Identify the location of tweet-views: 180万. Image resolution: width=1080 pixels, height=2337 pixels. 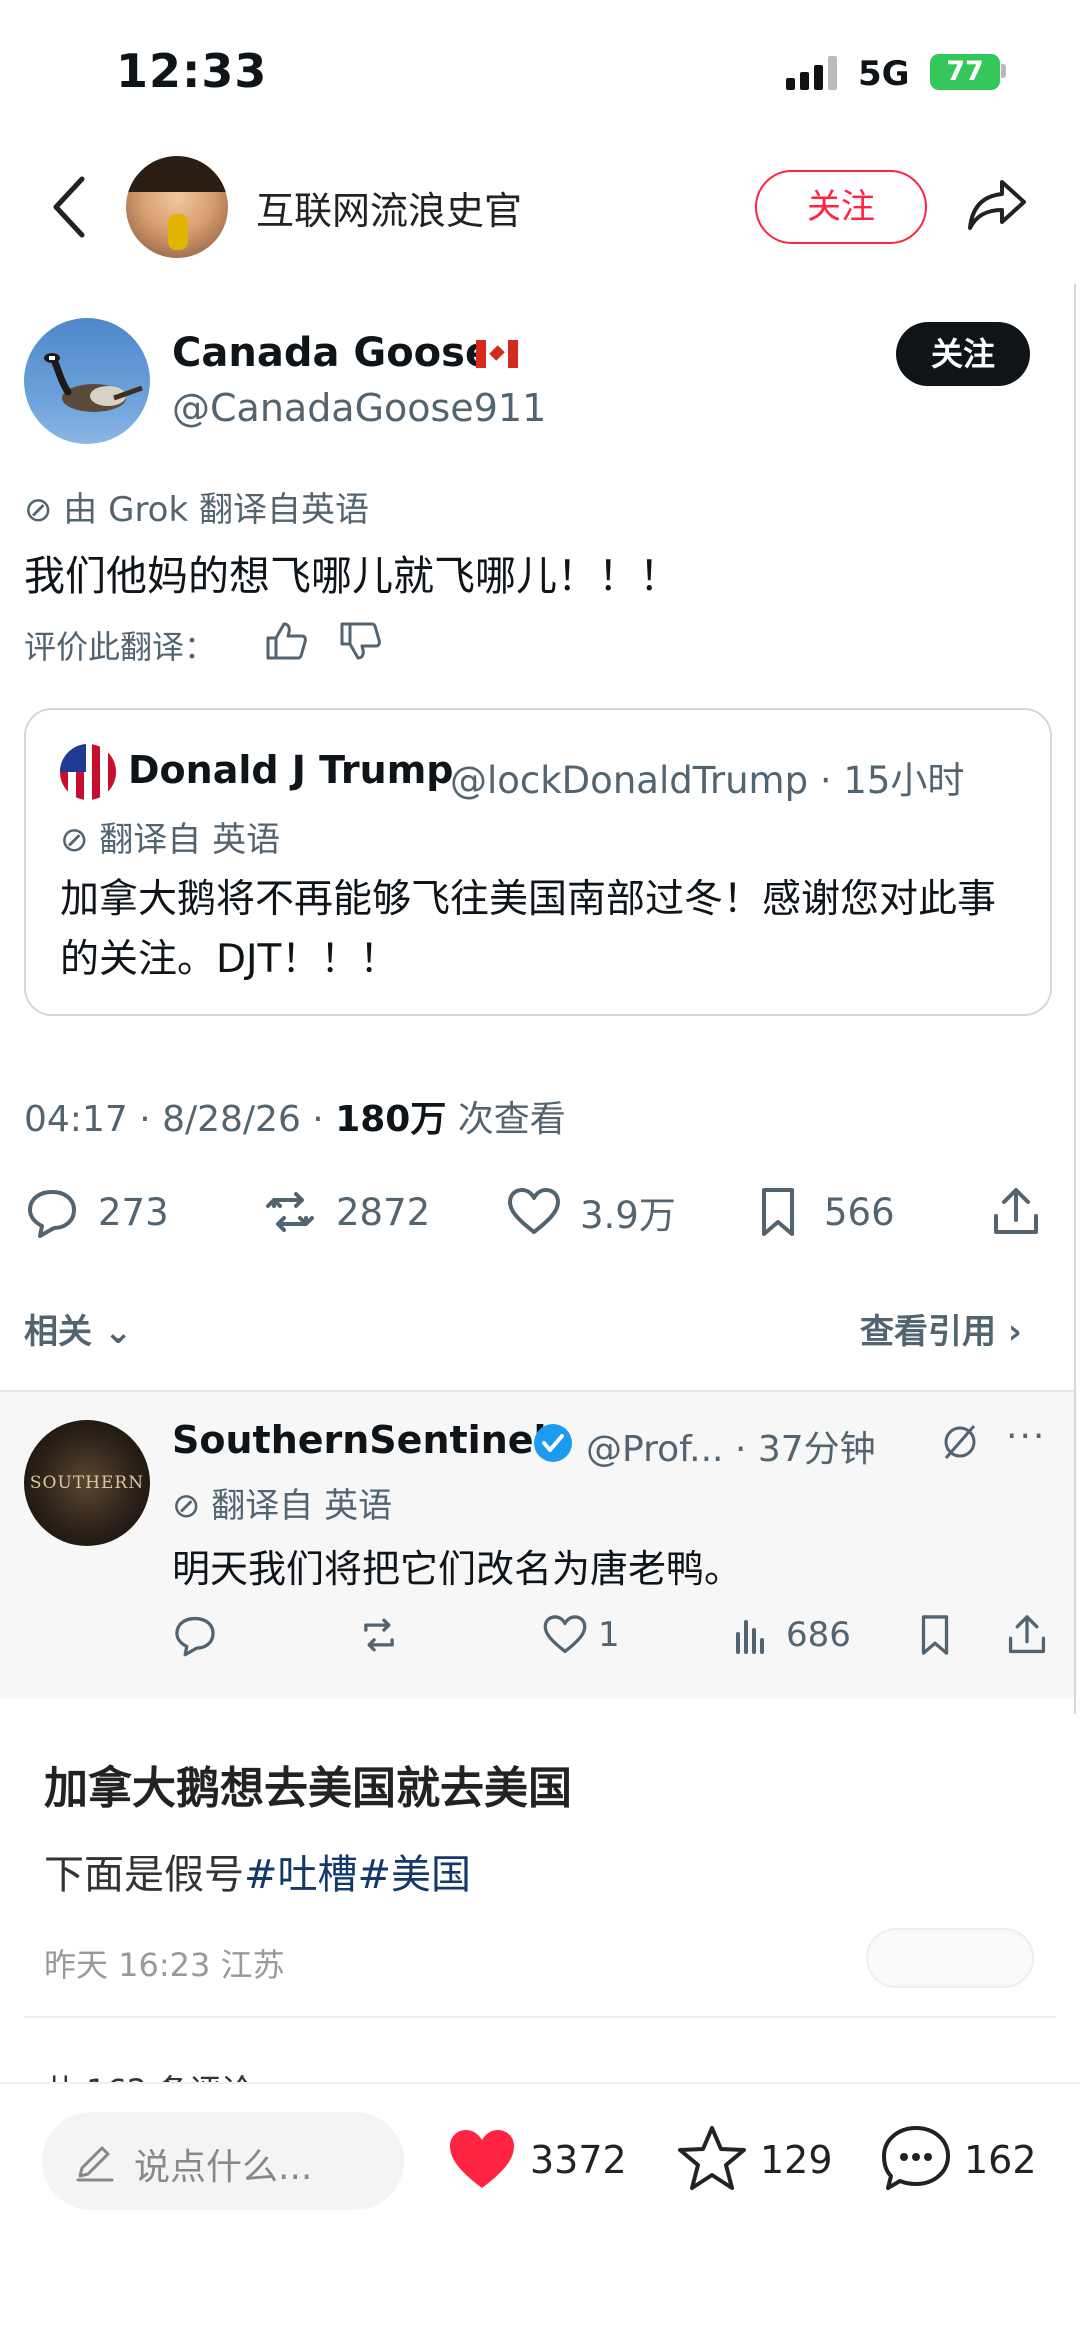
(391, 1119).